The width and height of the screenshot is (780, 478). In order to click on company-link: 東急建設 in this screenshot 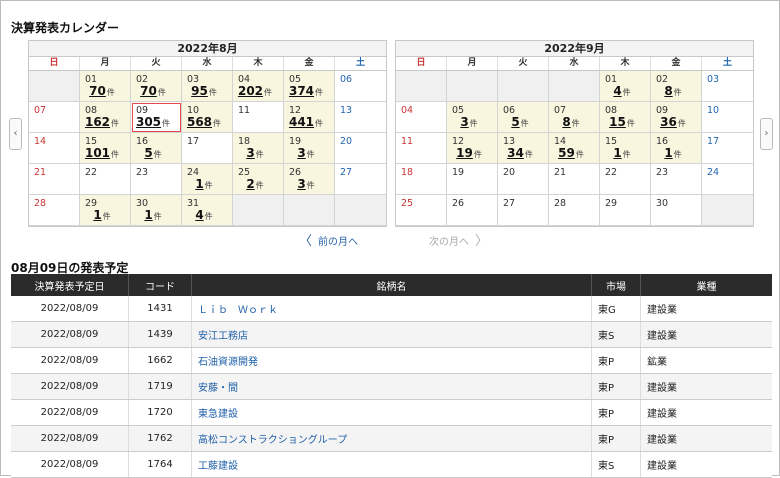, I will do `click(218, 414)`.